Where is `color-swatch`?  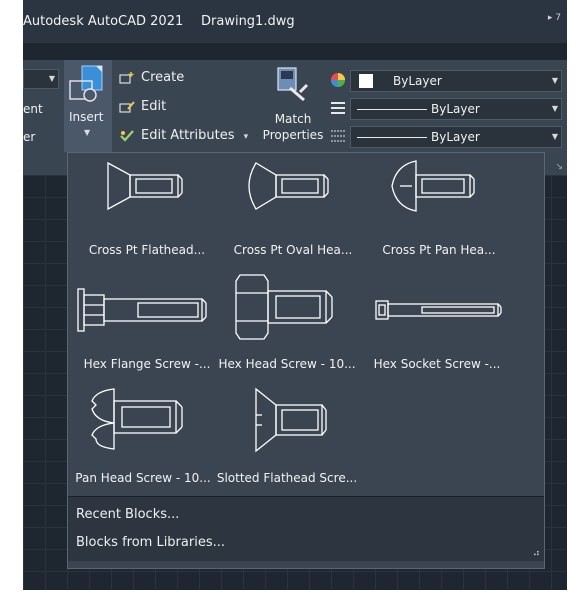
color-swatch is located at coordinates (366, 81).